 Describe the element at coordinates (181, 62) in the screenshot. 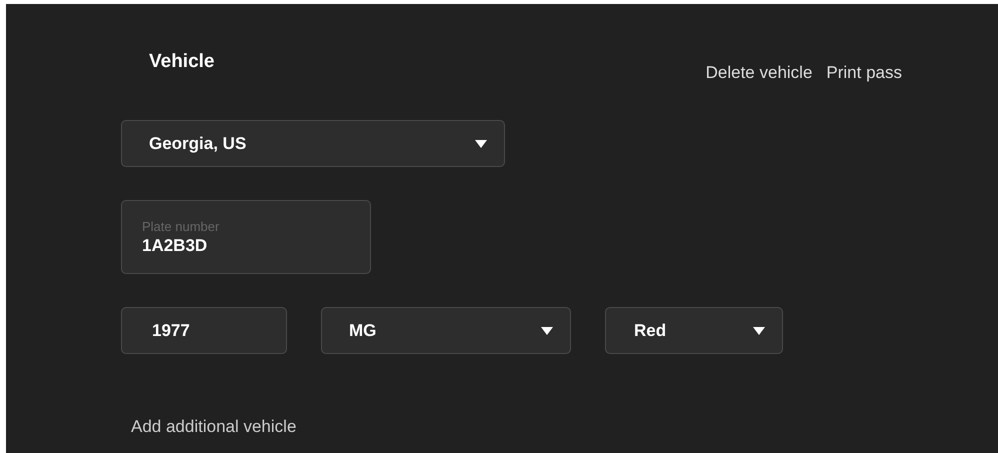

I see `section-title: Vehicle` at that location.